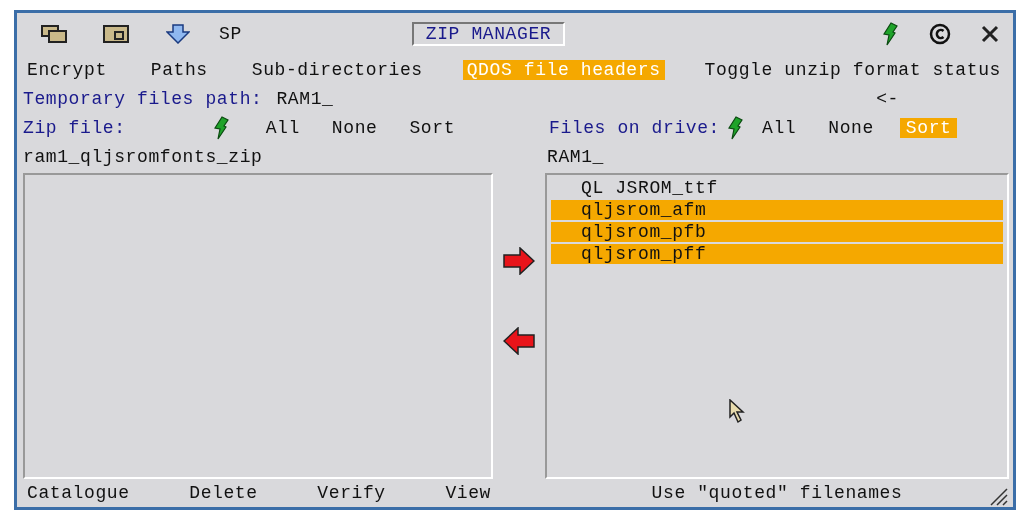 Image resolution: width=1021 pixels, height=522 pixels. What do you see at coordinates (777, 493) in the screenshot?
I see `action-button: Use "quoted" filenames` at bounding box center [777, 493].